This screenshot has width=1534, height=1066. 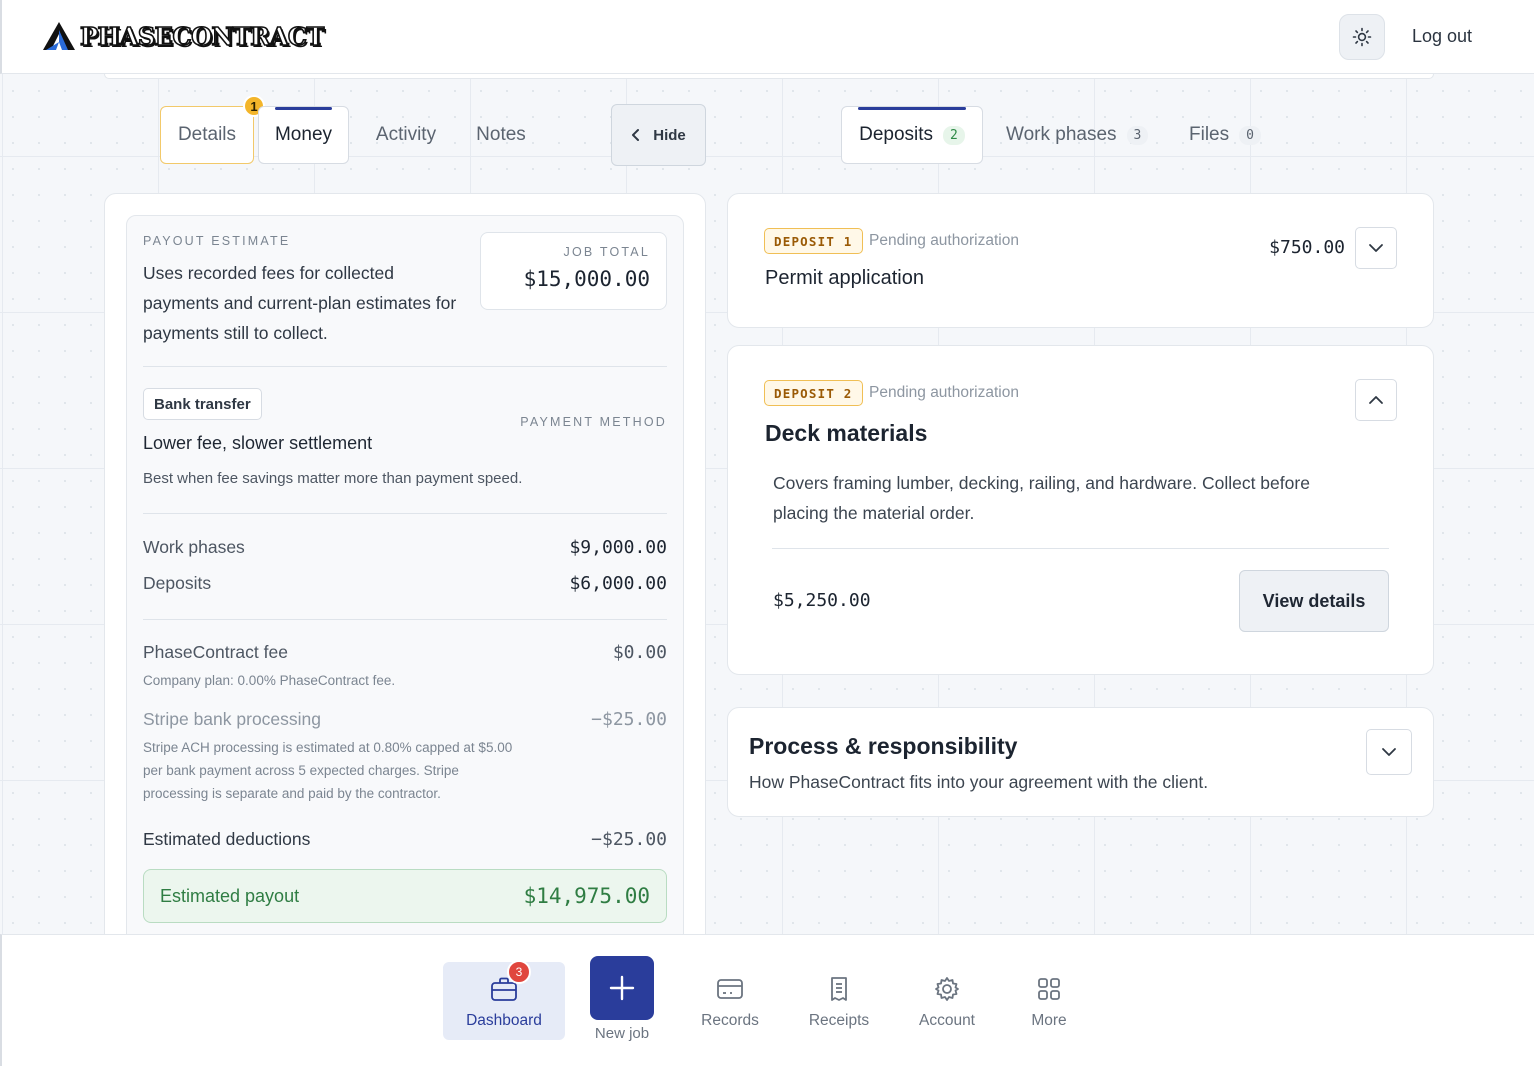 What do you see at coordinates (618, 583) in the screenshot?
I see `deposits-value: $6,000.00` at bounding box center [618, 583].